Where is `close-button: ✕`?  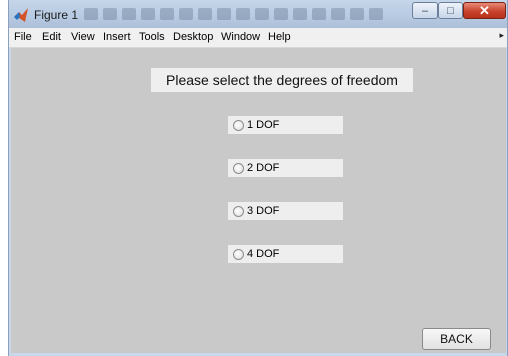 close-button: ✕ is located at coordinates (484, 10).